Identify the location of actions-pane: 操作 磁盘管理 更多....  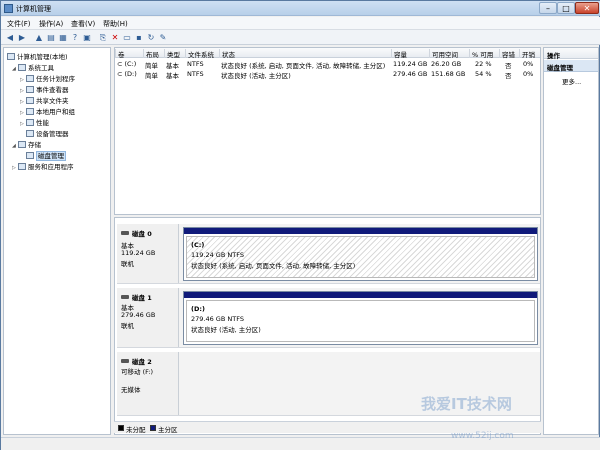
(571, 241).